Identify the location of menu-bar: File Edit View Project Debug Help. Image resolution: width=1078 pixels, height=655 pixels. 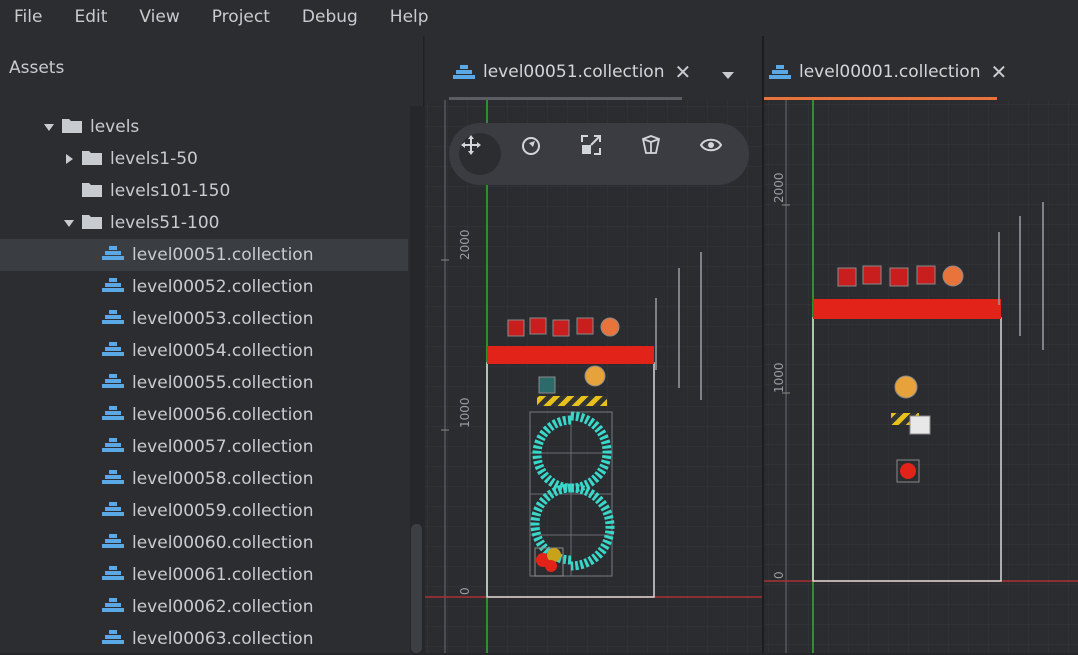
(539, 18).